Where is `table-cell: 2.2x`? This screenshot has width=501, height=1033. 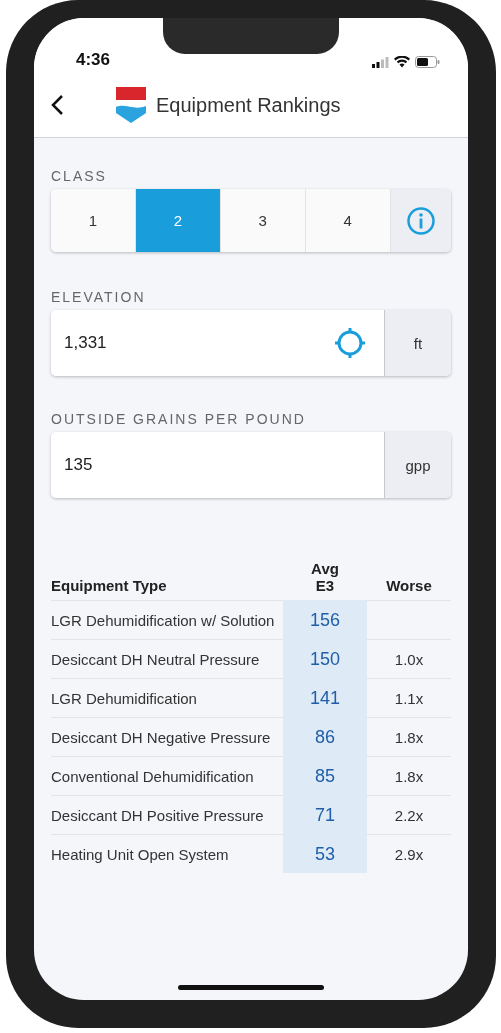
table-cell: 2.2x is located at coordinates (409, 815).